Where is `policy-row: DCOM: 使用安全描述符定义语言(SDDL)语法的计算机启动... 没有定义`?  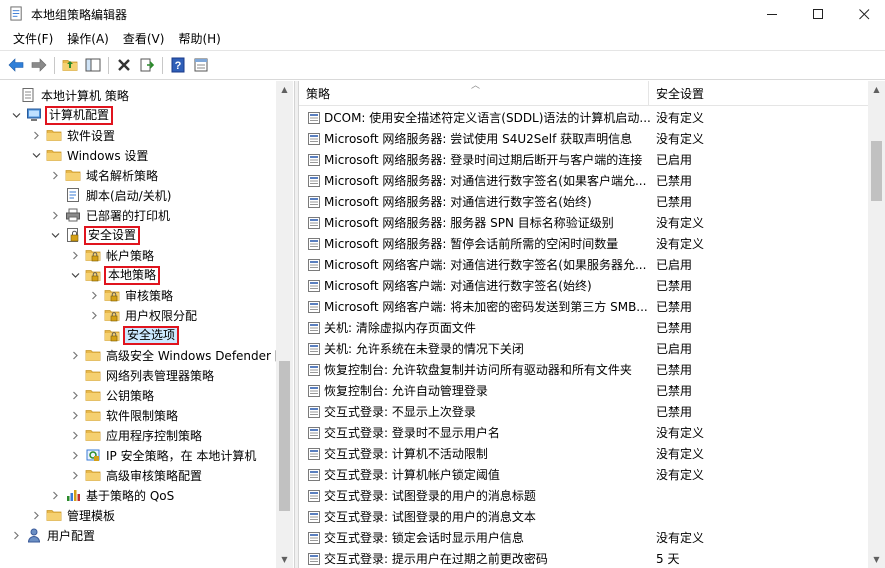
policy-row: DCOM: 使用安全描述符定义语言(SDDL)语法的计算机启动... 没有定义 is located at coordinates (584, 117).